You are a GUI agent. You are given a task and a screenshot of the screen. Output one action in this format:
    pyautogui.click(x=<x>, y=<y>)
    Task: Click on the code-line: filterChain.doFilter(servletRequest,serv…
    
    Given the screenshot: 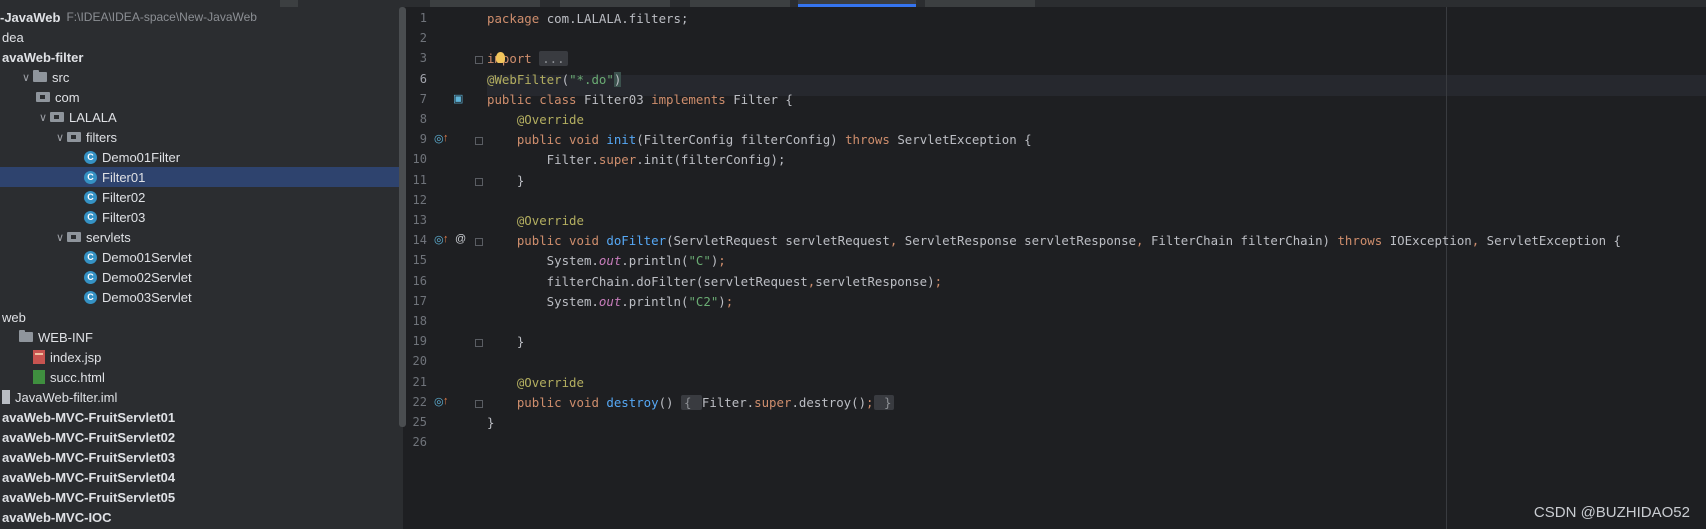 What is the action you would take?
    pyautogui.click(x=714, y=281)
    